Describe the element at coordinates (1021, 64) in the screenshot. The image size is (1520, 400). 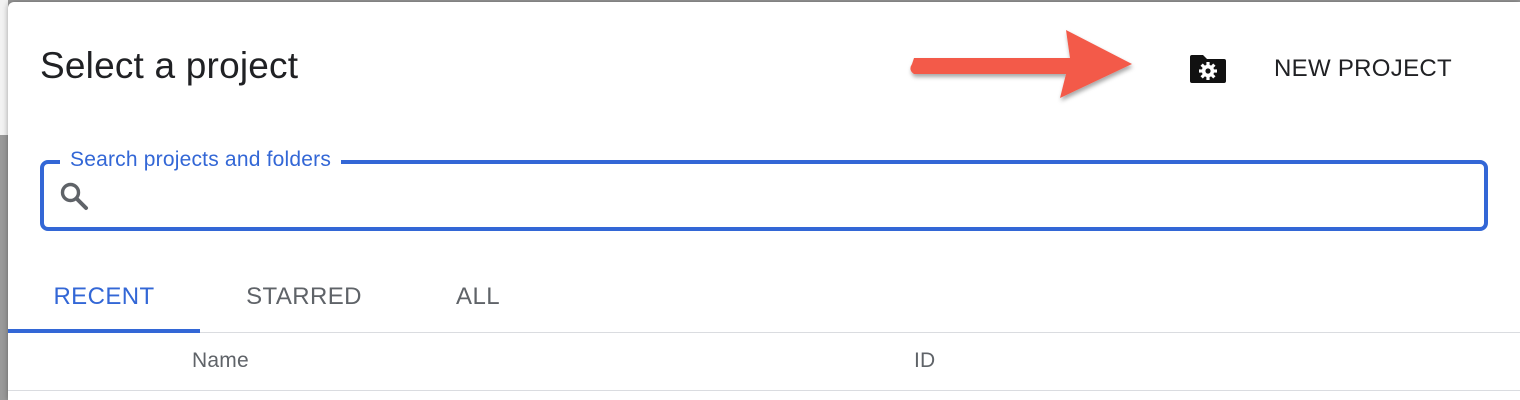
I see `arrow-annotation-icon` at that location.